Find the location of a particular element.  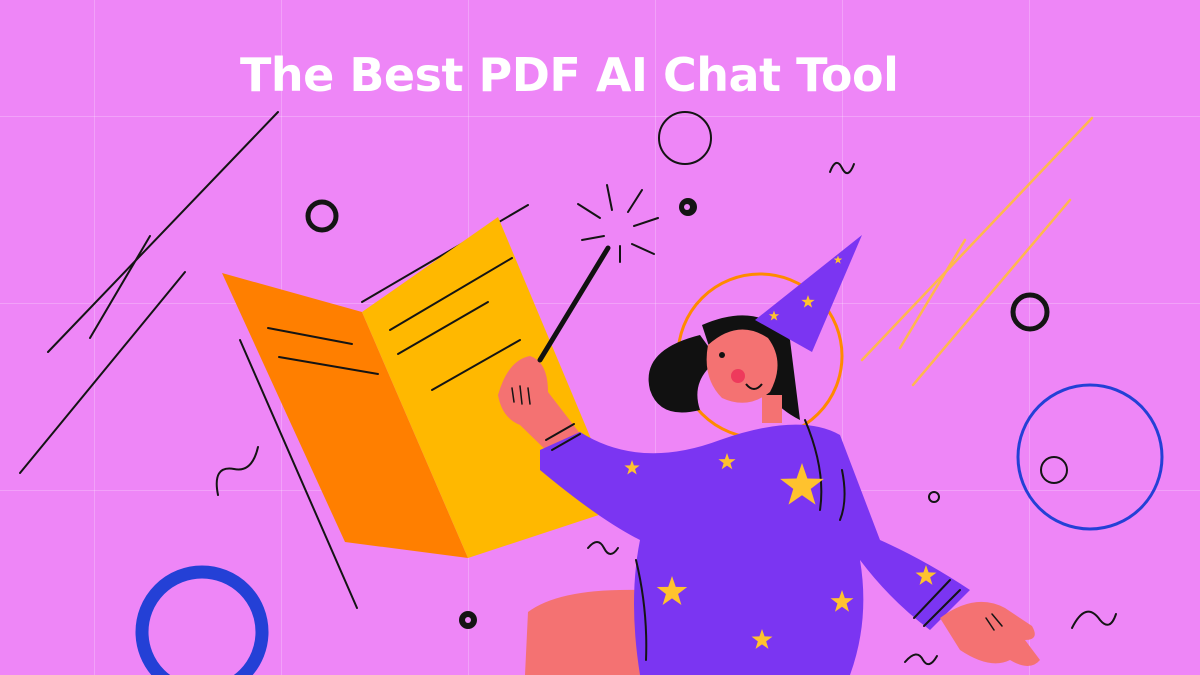

magic-wand-icon is located at coordinates (574, 304).